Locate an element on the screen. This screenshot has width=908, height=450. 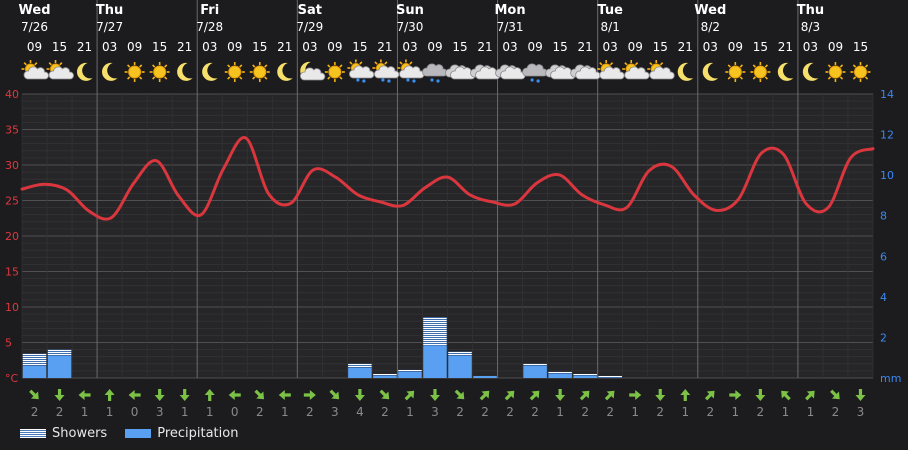
temperature-tick-label: 40 is located at coordinates (12, 94).